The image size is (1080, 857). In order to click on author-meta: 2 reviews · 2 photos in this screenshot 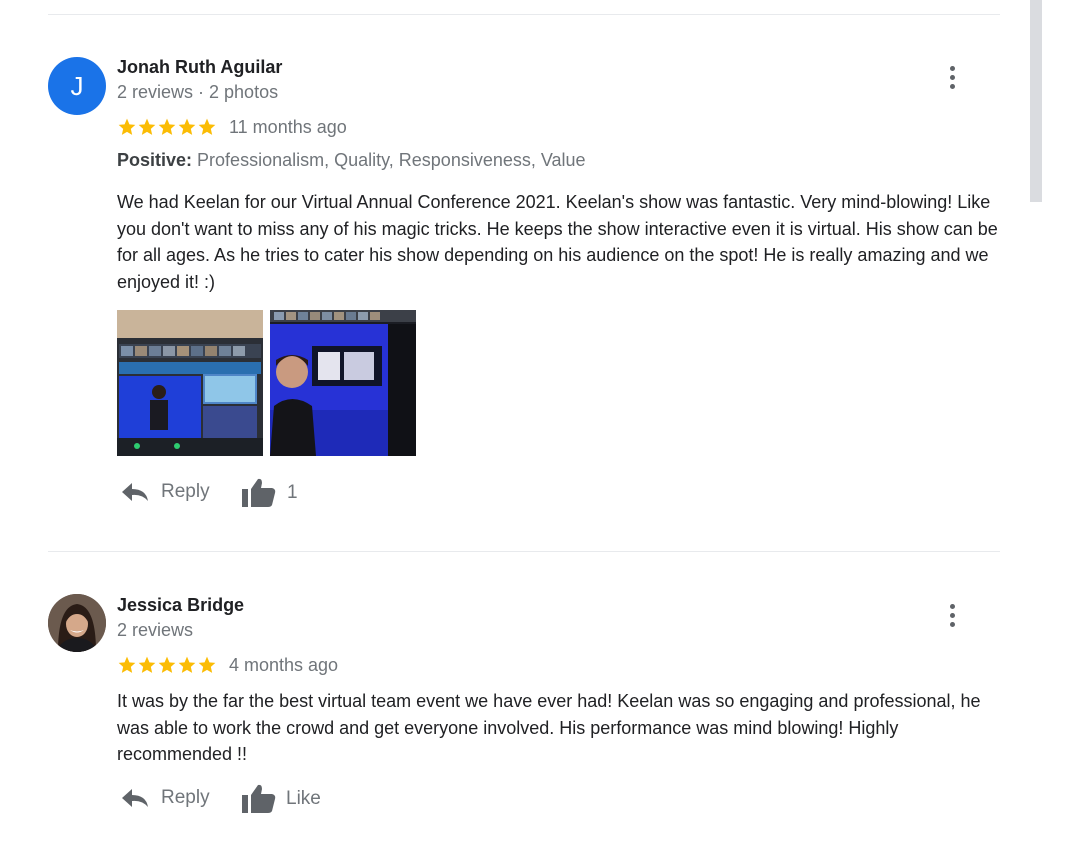, I will do `click(197, 92)`.